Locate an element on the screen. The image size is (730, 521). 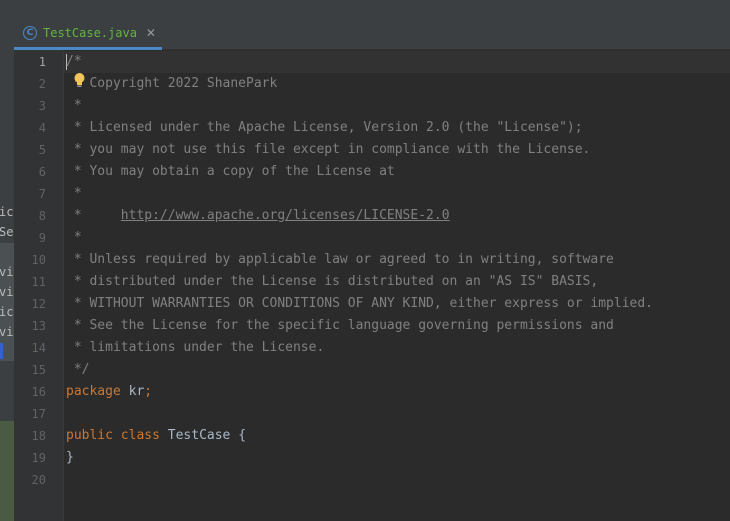
semicolon: ; is located at coordinates (148, 391).